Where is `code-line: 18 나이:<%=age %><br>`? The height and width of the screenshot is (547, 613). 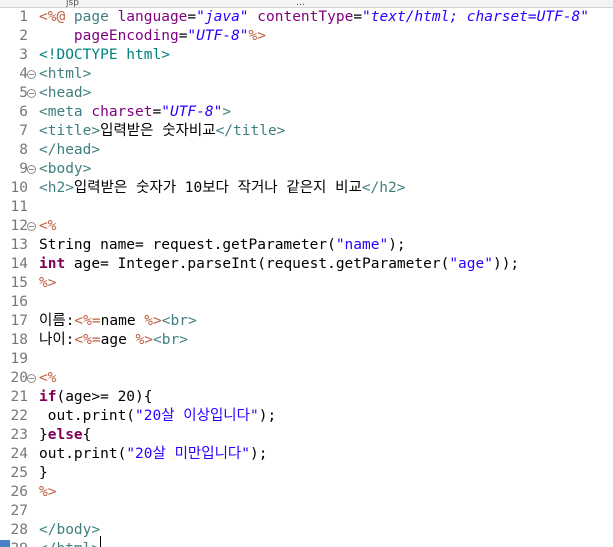
code-line: 18 나이:<%=age %><br> is located at coordinates (306, 340).